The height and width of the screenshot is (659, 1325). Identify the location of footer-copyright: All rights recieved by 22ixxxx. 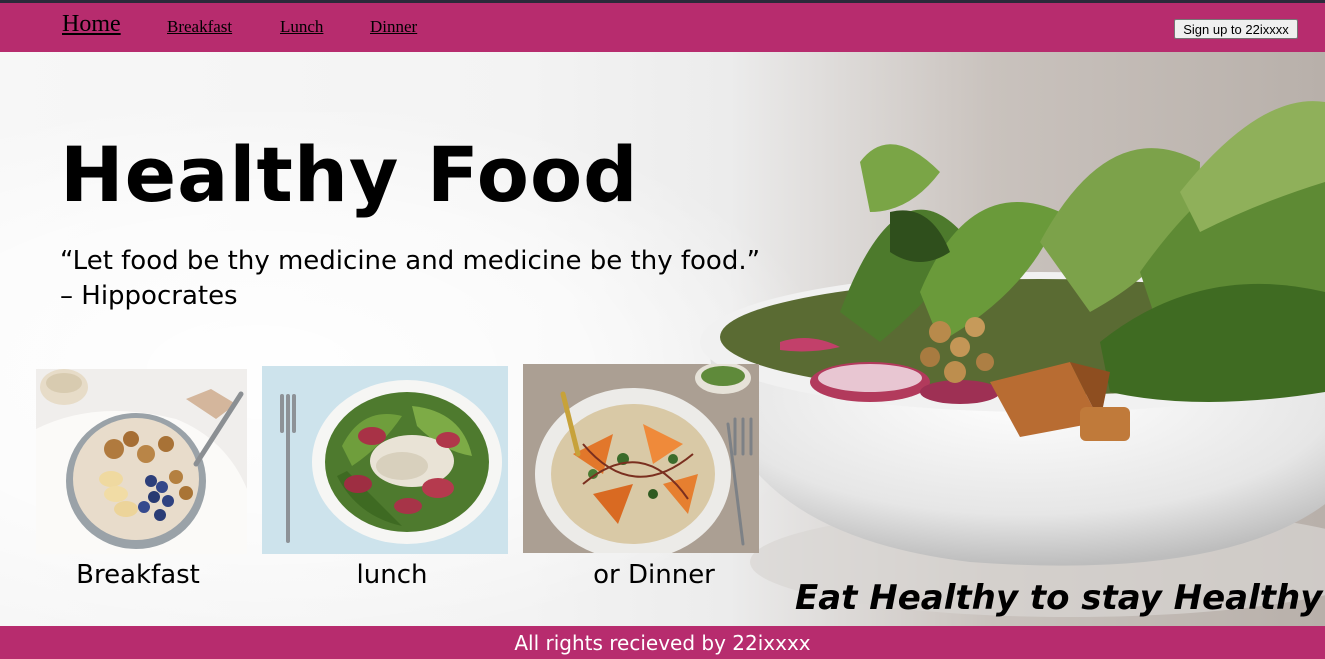
(662, 642).